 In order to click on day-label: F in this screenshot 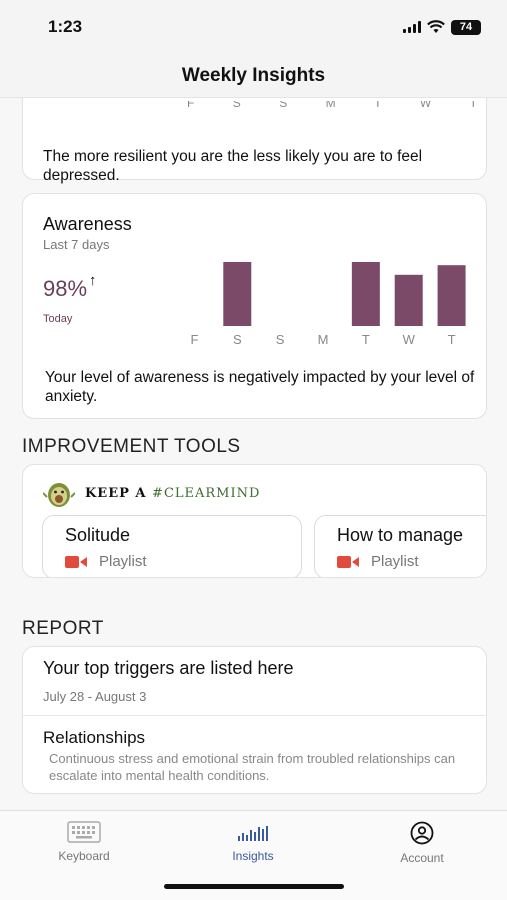, I will do `click(191, 105)`.